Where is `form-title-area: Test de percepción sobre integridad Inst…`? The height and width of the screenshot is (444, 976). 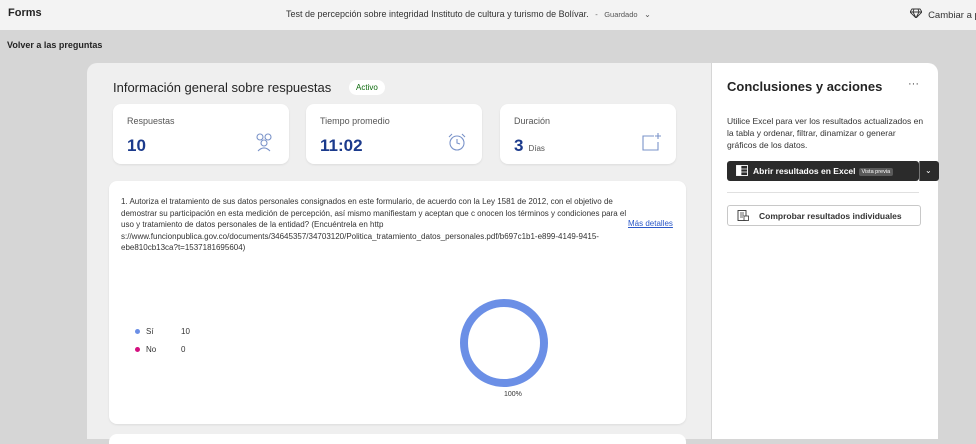
form-title-area: Test de percepción sobre integridad Inst… is located at coordinates (468, 14).